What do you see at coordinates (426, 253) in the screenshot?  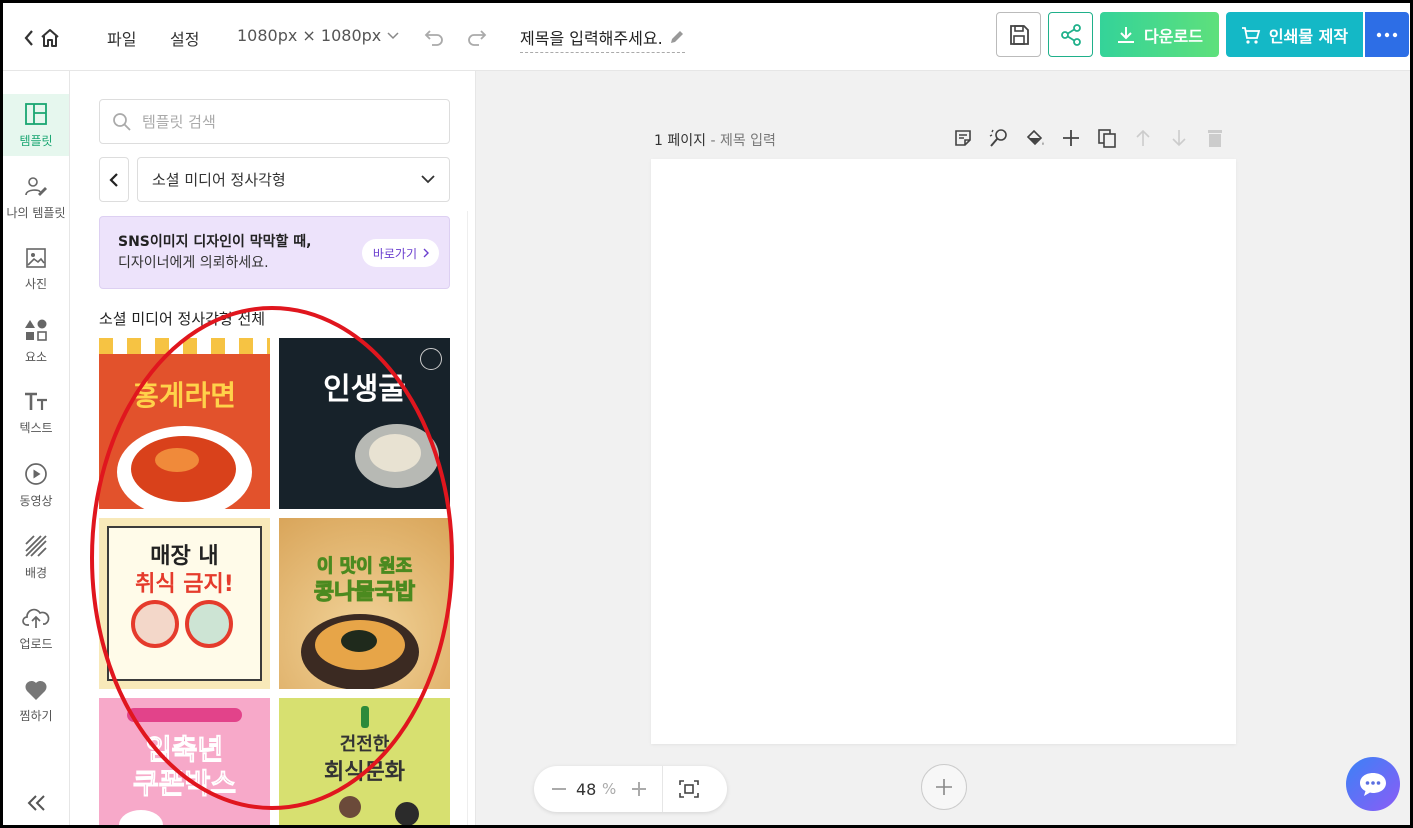 I see `chevron-right-icon` at bounding box center [426, 253].